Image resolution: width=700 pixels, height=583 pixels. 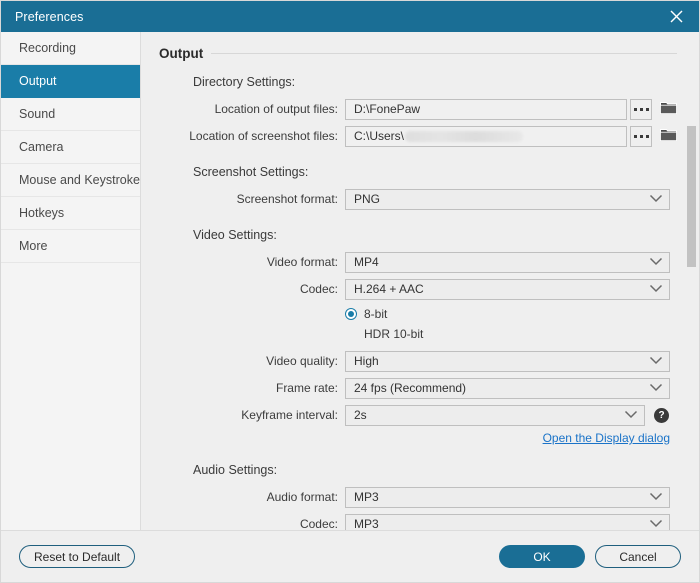 What do you see at coordinates (47, 48) in the screenshot?
I see `sidebar-item-label: Recording` at bounding box center [47, 48].